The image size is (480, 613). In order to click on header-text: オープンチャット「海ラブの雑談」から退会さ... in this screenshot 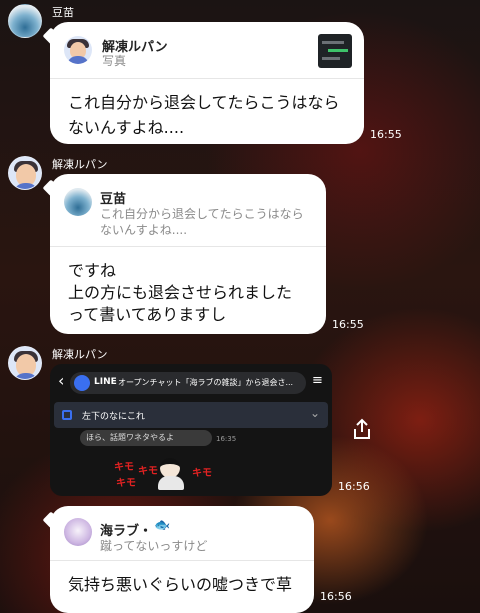, I will do `click(206, 382)`.